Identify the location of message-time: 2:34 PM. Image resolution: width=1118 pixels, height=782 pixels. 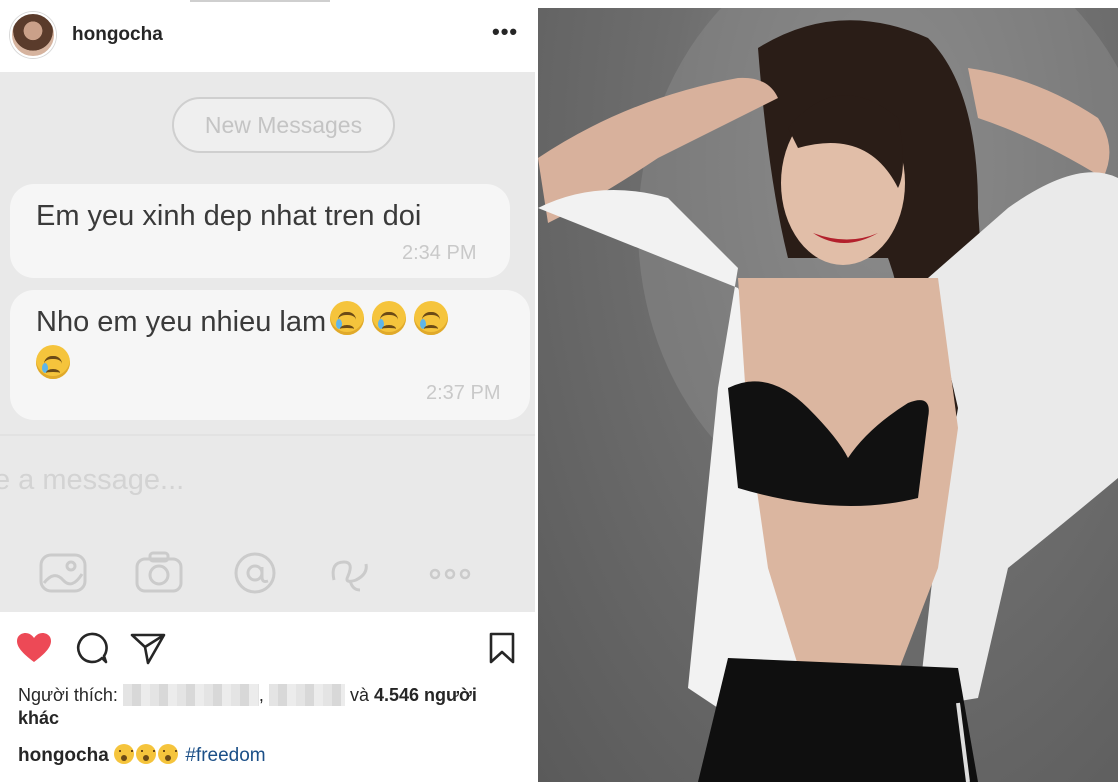
(439, 253).